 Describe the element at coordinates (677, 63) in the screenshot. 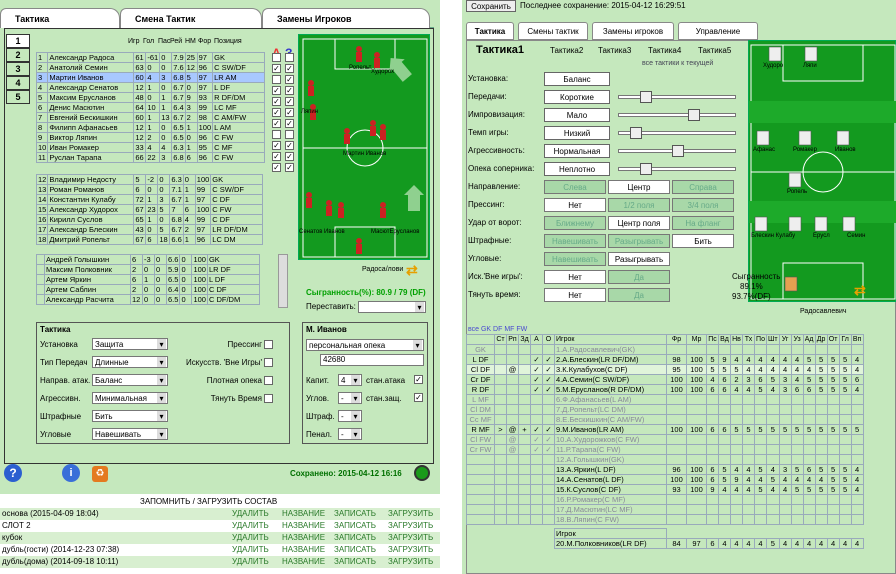

I see `all-tactics-link: все тактики к текущей` at that location.